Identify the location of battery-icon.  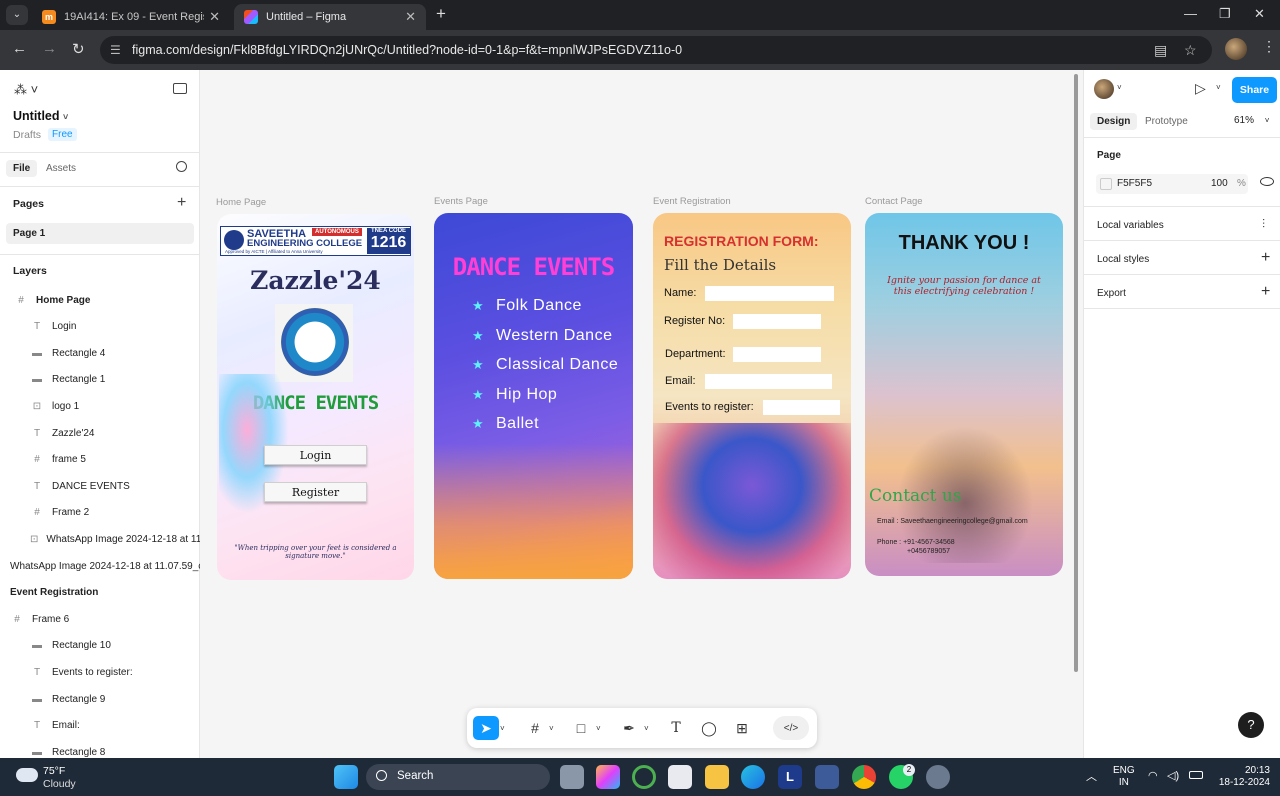
(1196, 775).